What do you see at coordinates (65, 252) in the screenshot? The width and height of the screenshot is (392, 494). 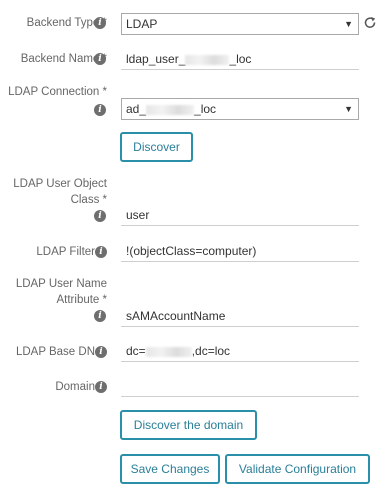 I see `ldap-filter-label: LDAP Filter` at bounding box center [65, 252].